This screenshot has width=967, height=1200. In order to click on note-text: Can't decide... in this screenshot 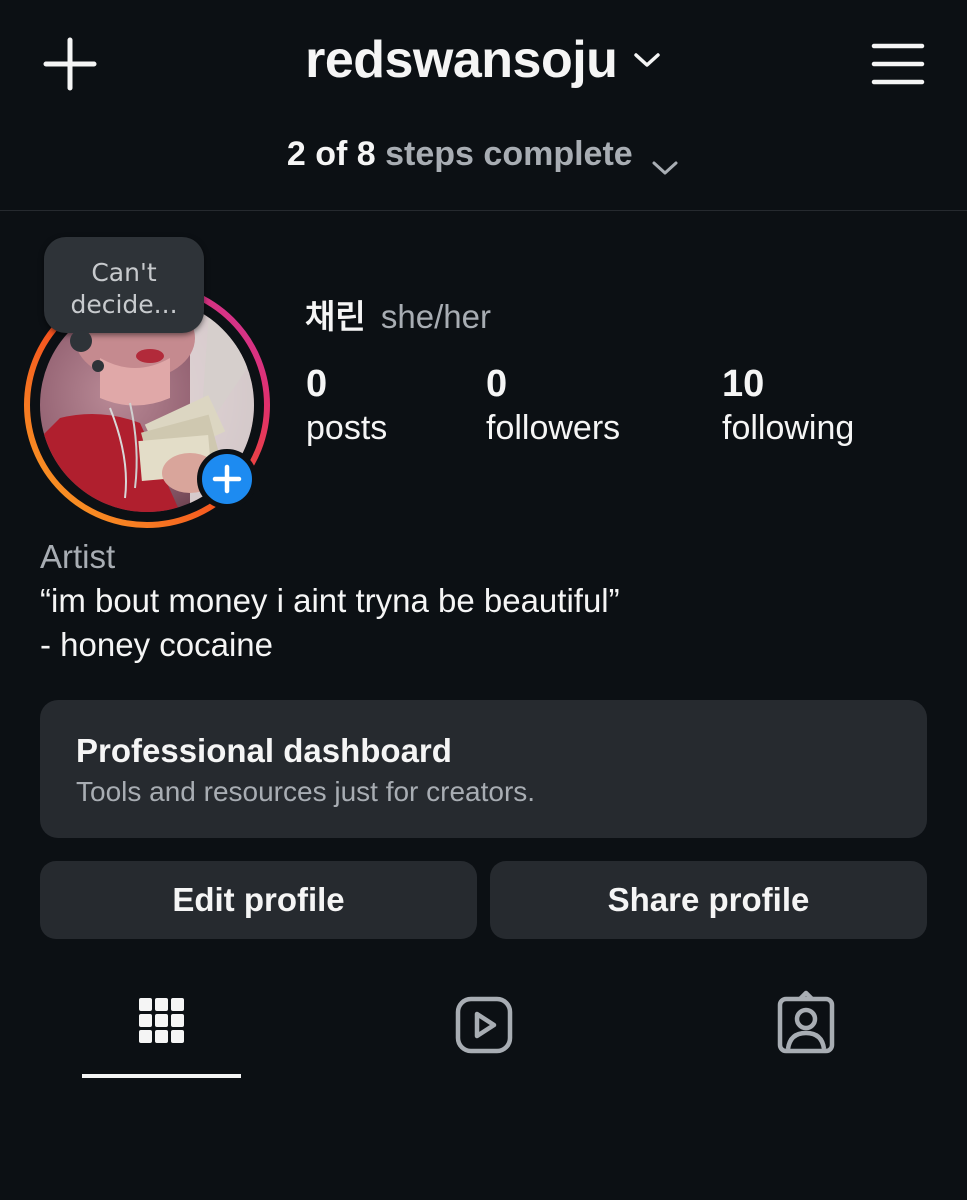, I will do `click(124, 288)`.